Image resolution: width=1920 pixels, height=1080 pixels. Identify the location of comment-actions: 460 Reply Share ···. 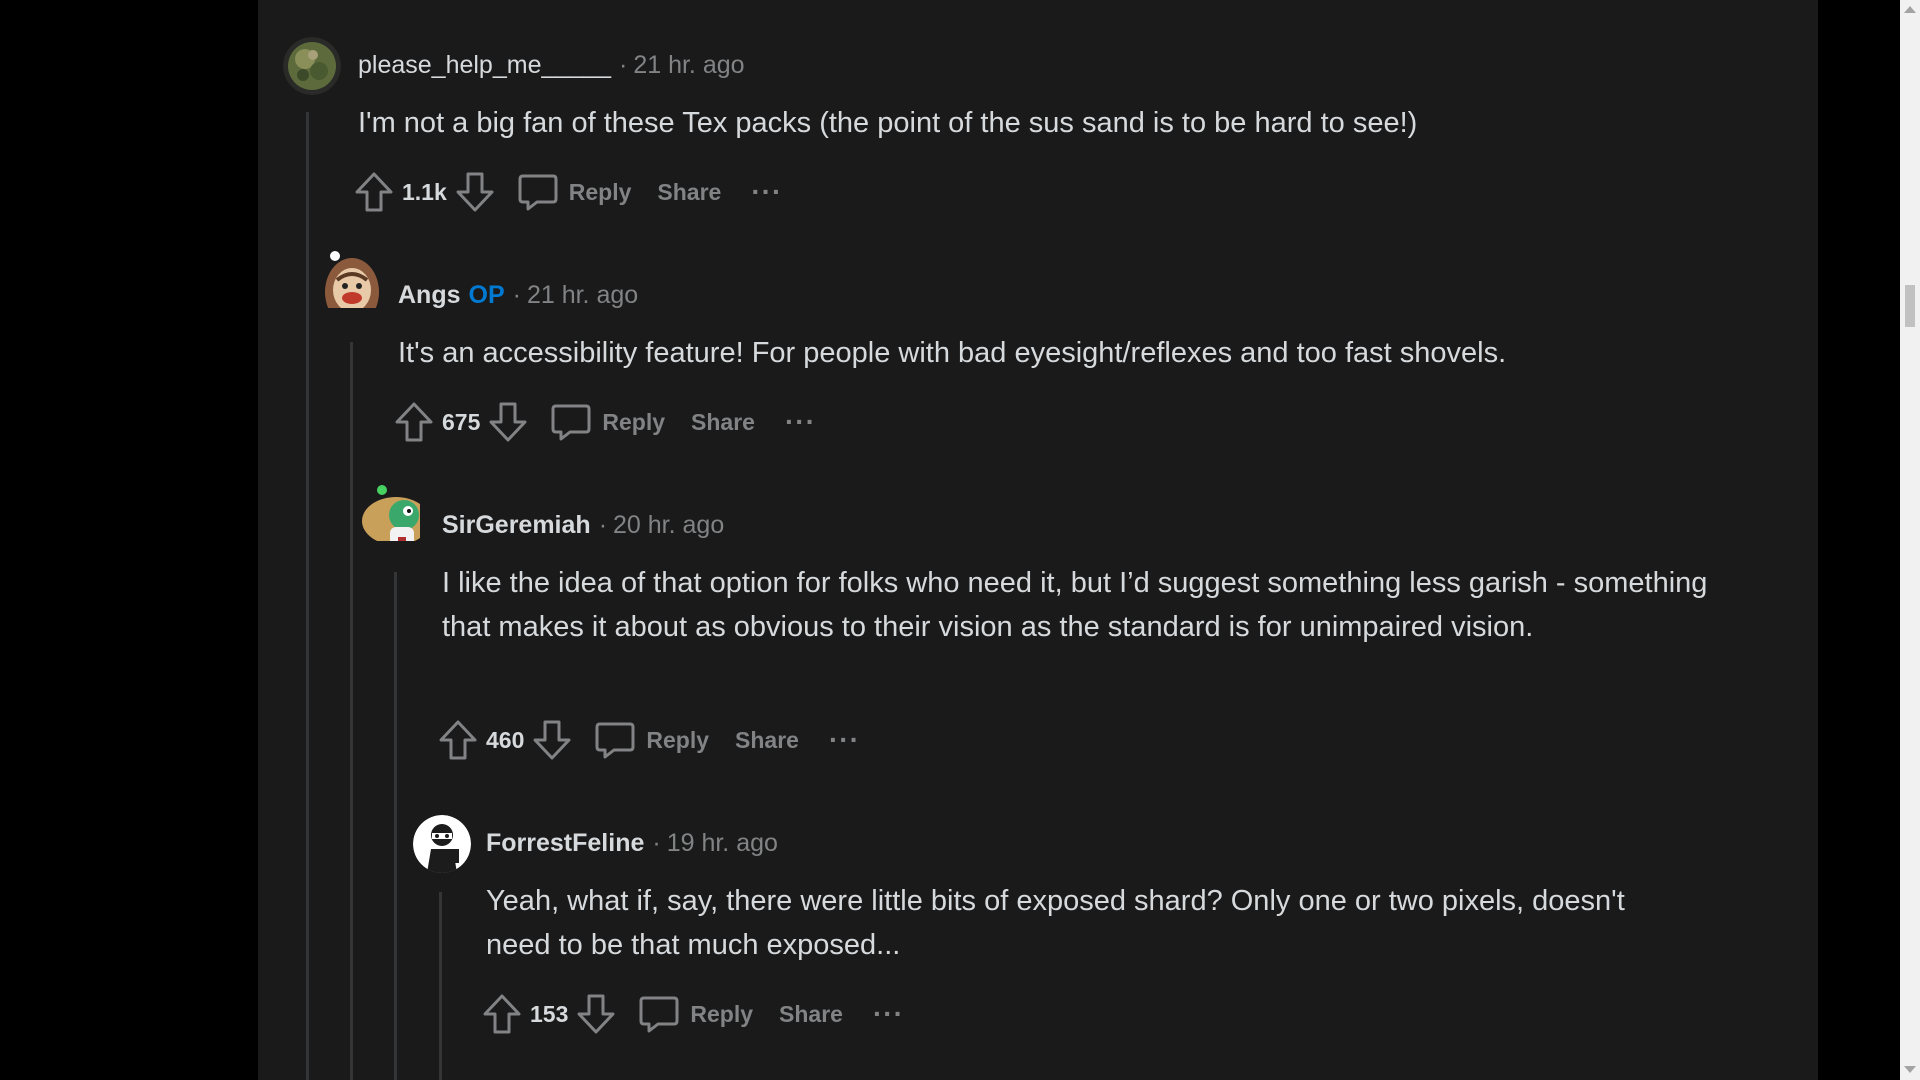
(649, 740).